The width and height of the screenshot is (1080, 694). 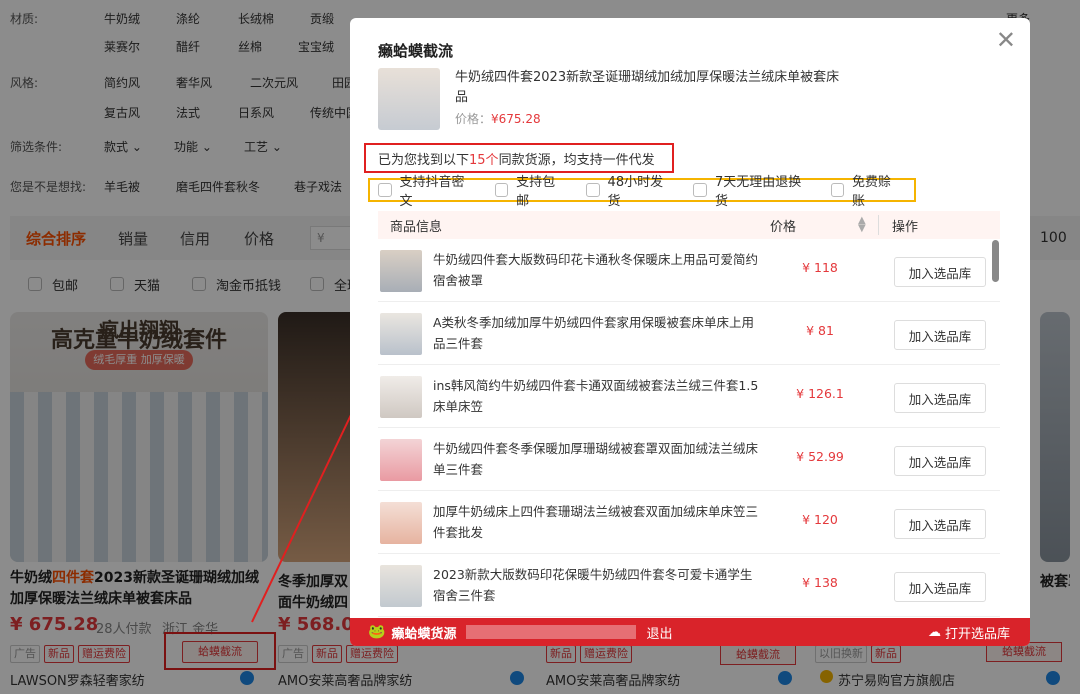 I want to click on modal-title: 癞蛤蟆截流, so click(x=415, y=50).